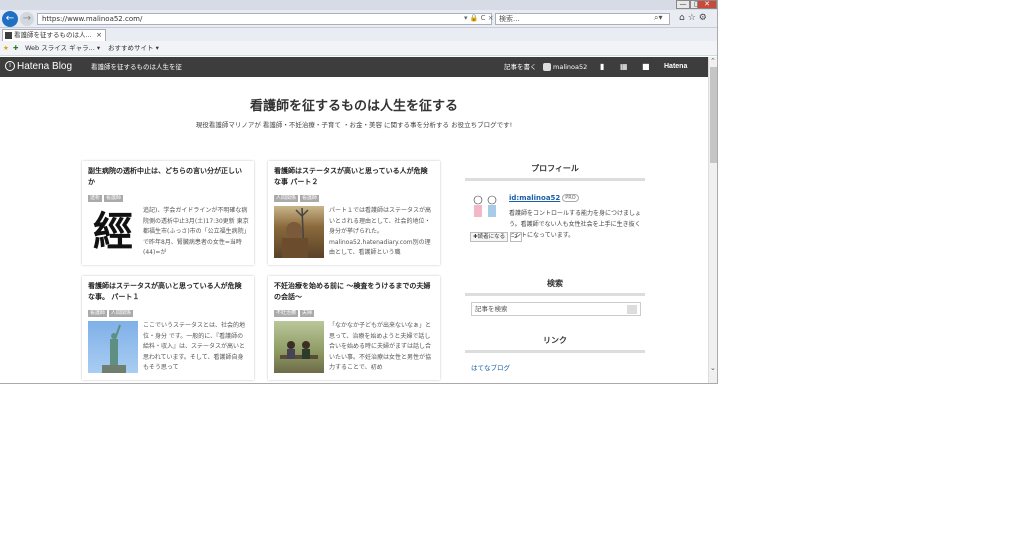 This screenshot has width=1024, height=546. What do you see at coordinates (570, 198) in the screenshot?
I see `pro-badge: PRO` at bounding box center [570, 198].